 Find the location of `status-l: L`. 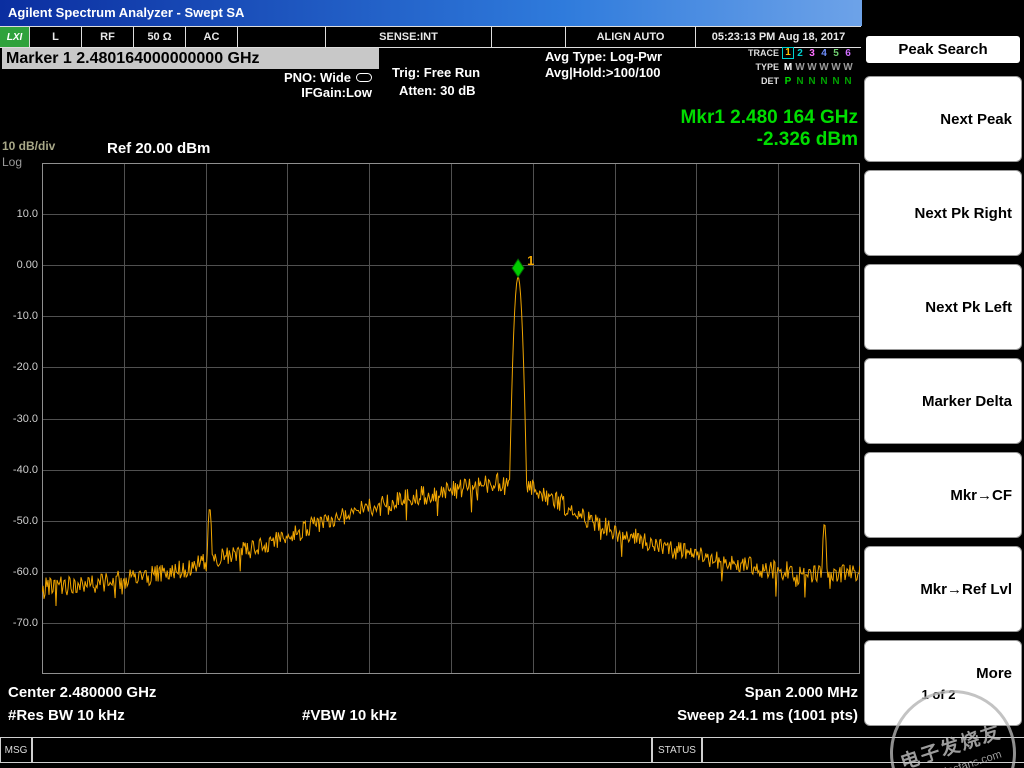

status-l: L is located at coordinates (56, 37).